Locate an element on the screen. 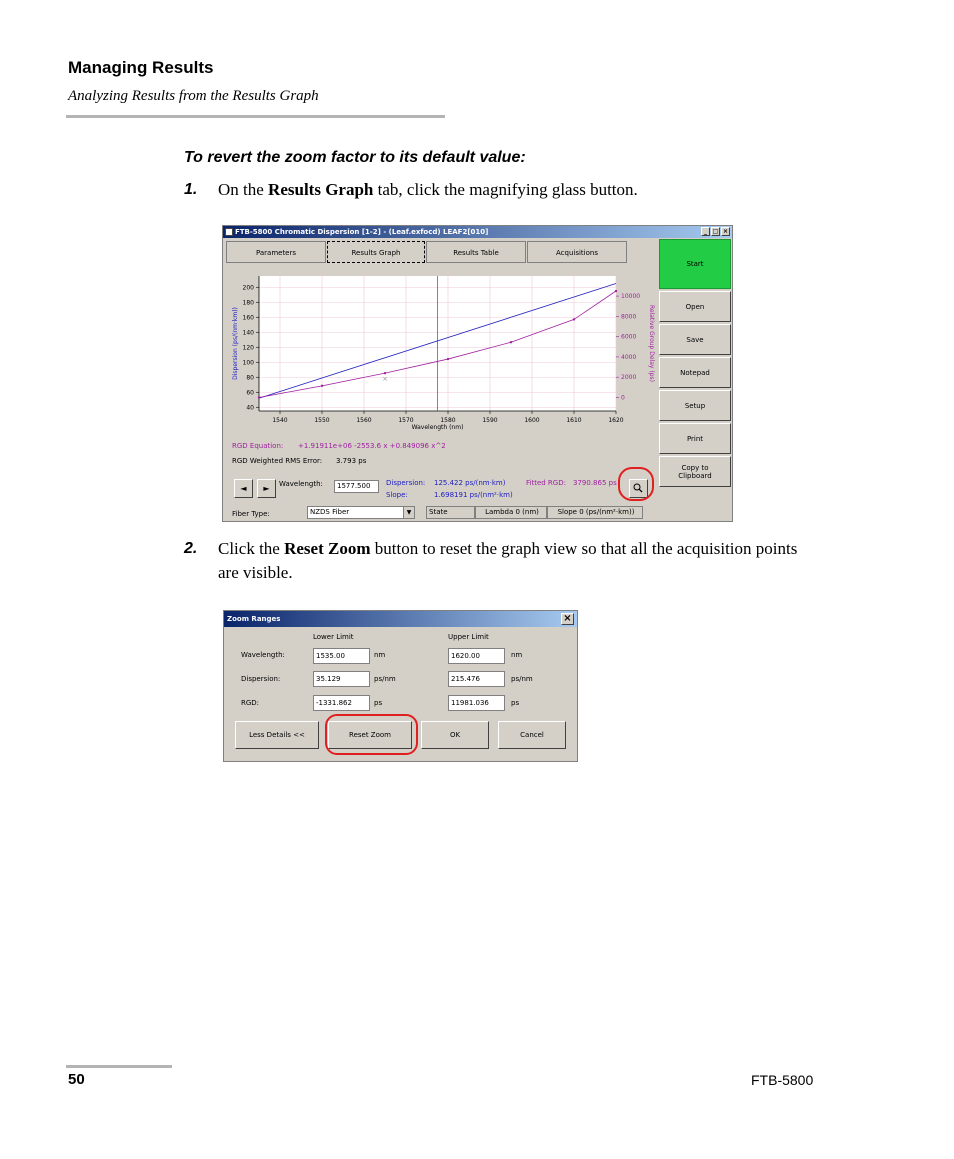 This screenshot has height=1159, width=954. wavelength-label: Wavelength: is located at coordinates (301, 484).